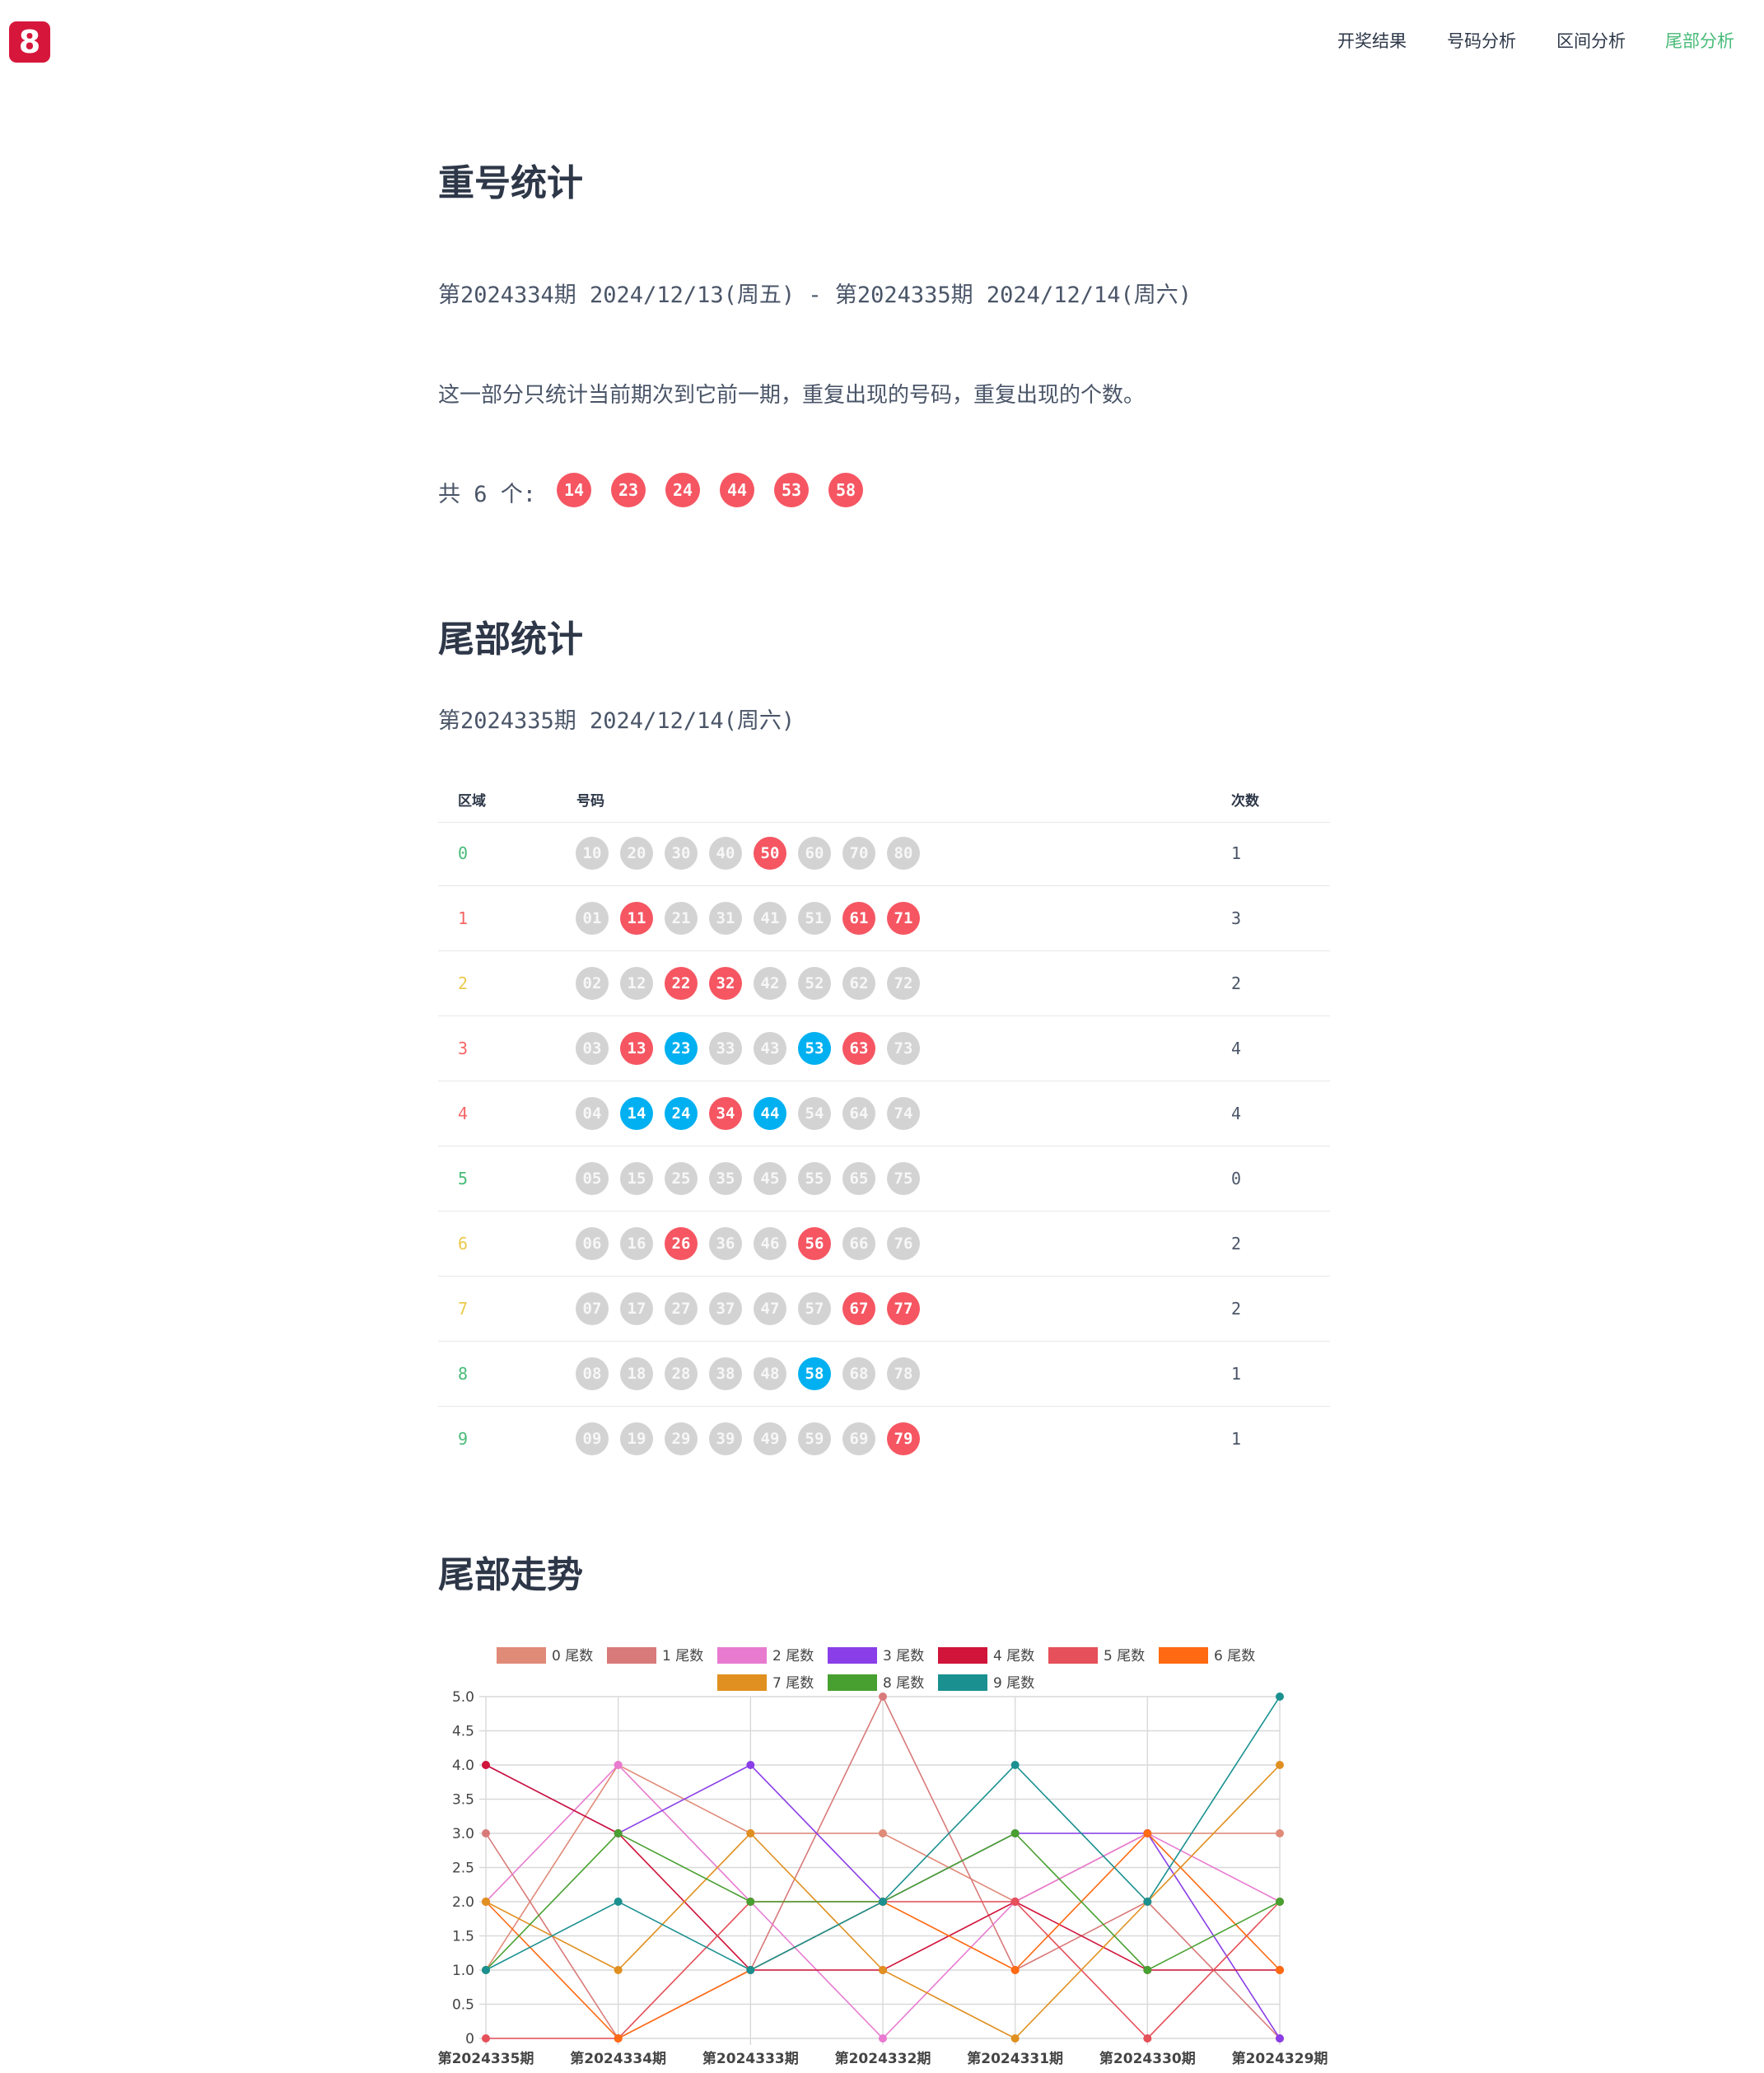 This screenshot has width=1764, height=2073. What do you see at coordinates (1481, 40) in the screenshot?
I see `nav-item-number-analysis: 号码分析` at bounding box center [1481, 40].